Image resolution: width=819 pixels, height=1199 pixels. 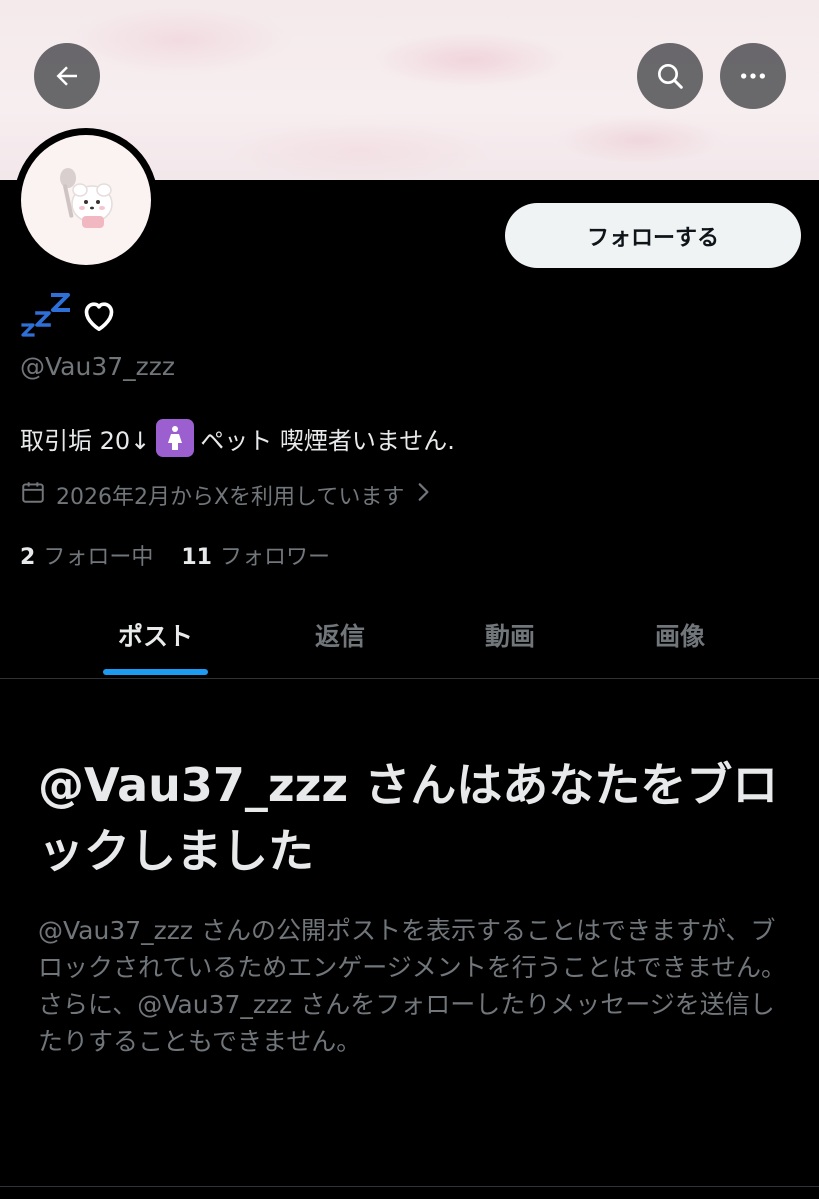 I want to click on back-button, so click(x=67, y=76).